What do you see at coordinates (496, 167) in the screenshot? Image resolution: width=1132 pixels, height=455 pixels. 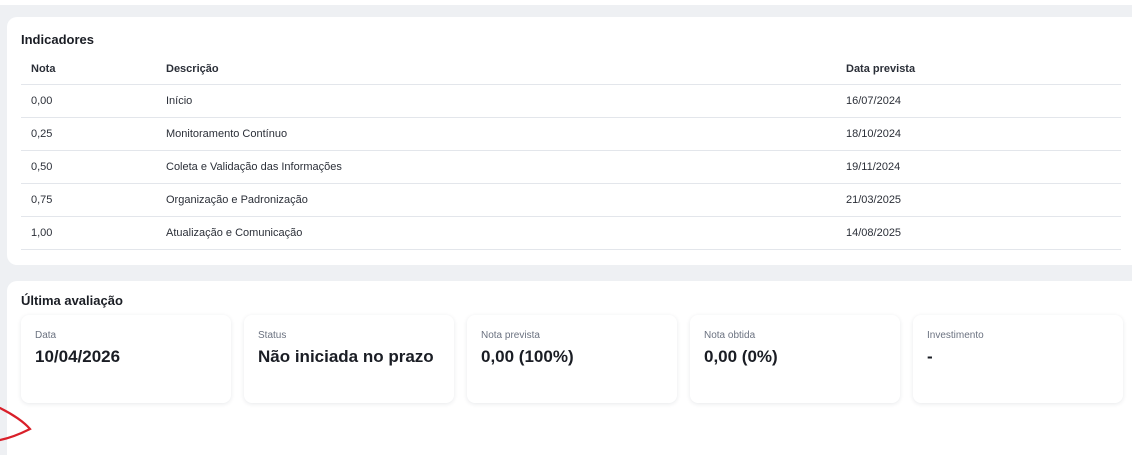 I see `cell-descricao: Coleta e Validação das Informações` at bounding box center [496, 167].